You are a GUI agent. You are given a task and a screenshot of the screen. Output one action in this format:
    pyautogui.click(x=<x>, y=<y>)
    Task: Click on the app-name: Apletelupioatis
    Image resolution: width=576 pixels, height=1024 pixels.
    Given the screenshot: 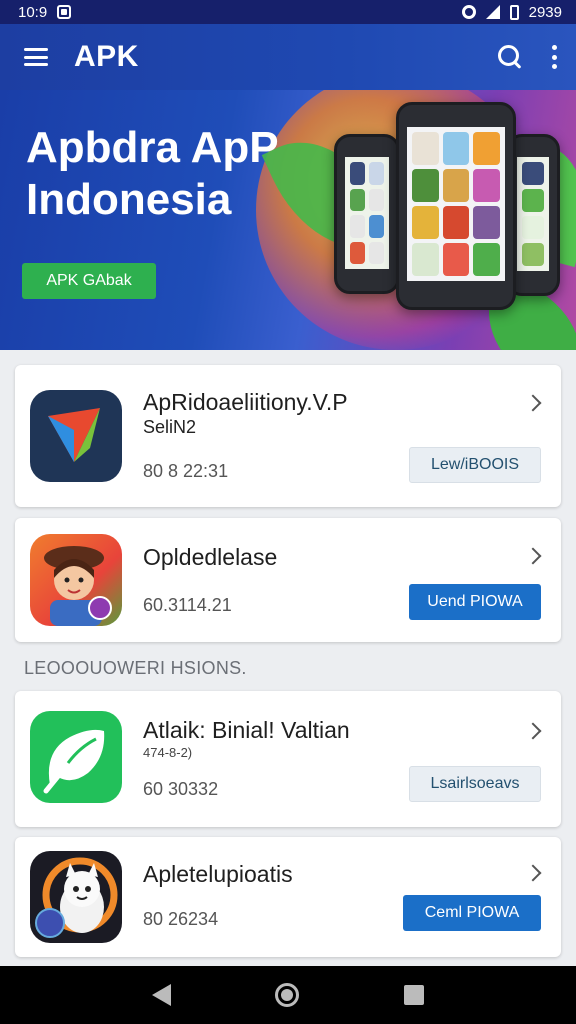 What is the action you would take?
    pyautogui.click(x=218, y=874)
    